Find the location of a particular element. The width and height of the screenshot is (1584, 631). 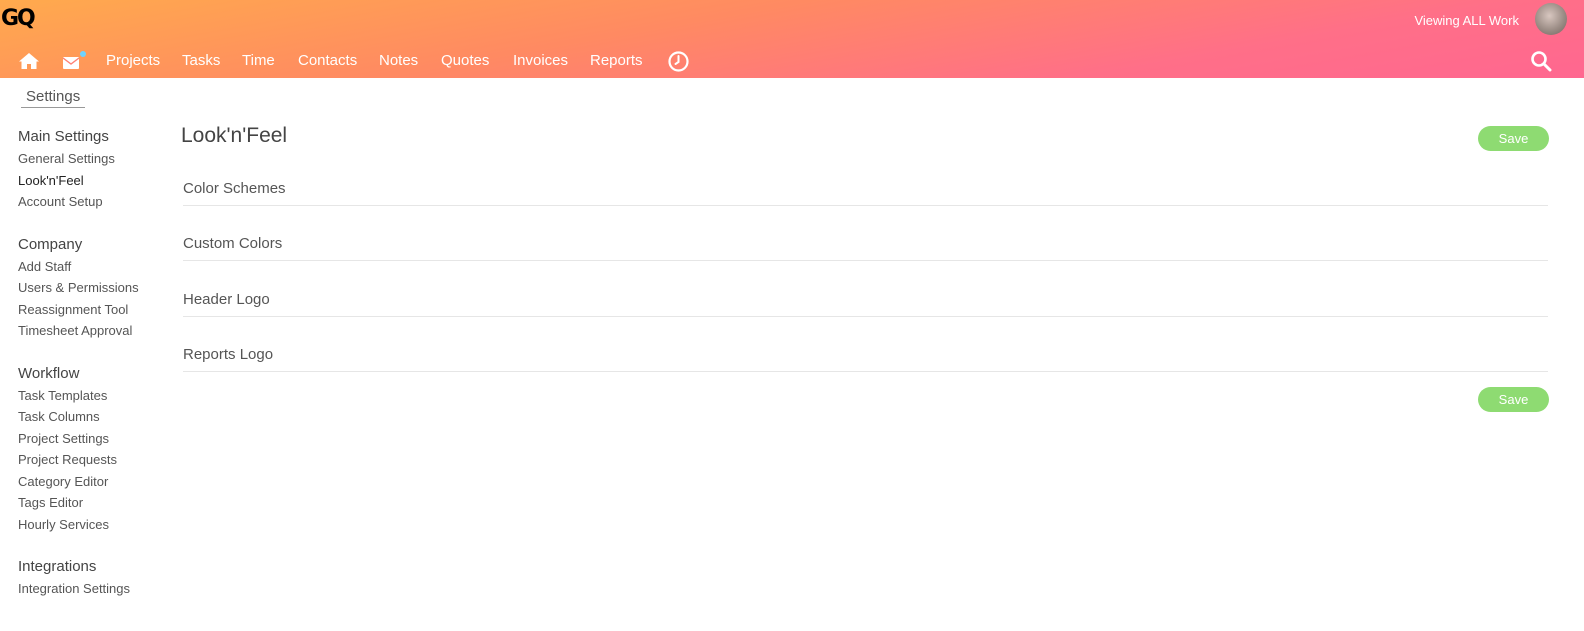

section-custom-colors: Custom Colors is located at coordinates (865, 246).